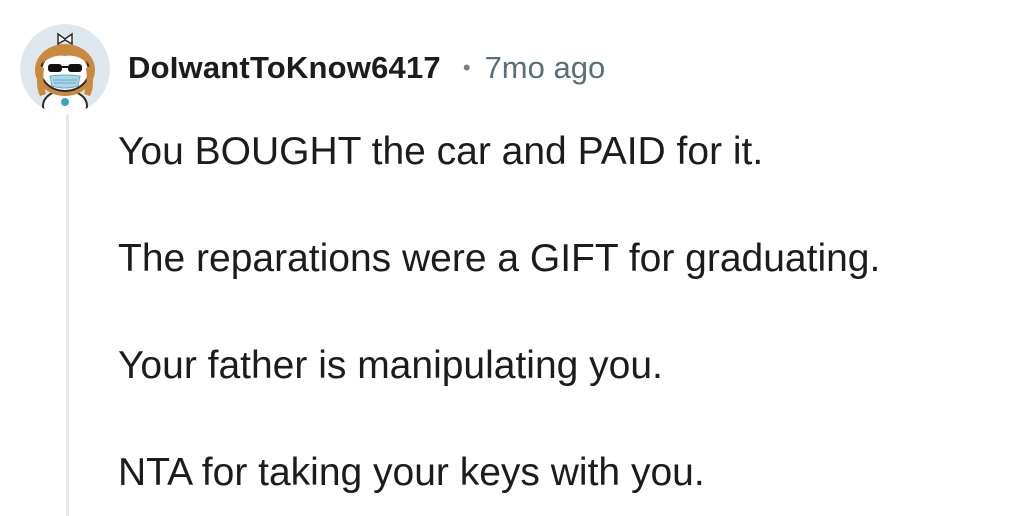  Describe the element at coordinates (545, 68) in the screenshot. I see `timestamp: 7mo ago` at that location.